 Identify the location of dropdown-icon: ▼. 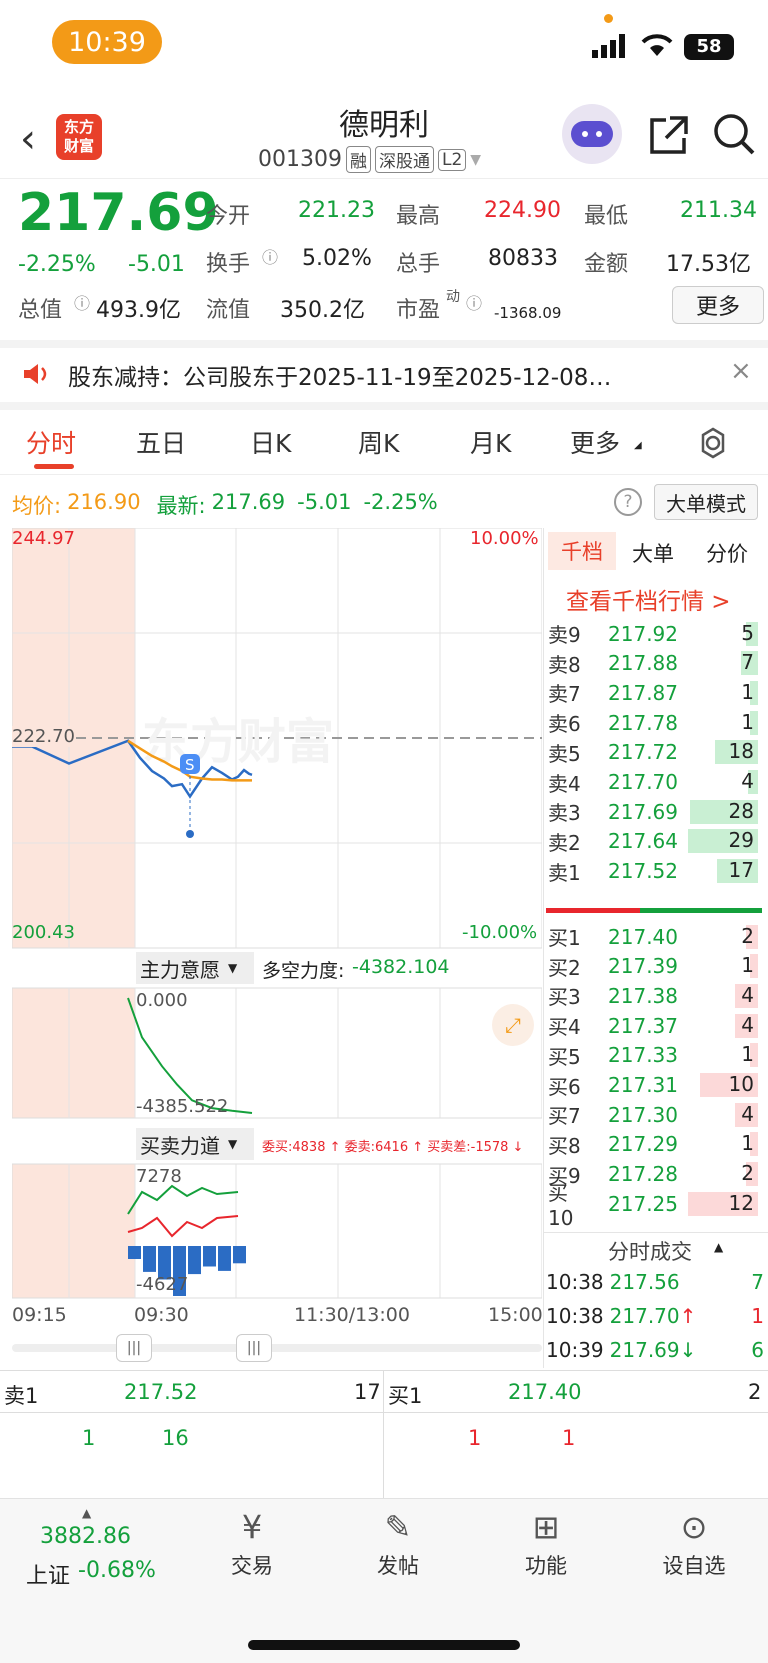
(233, 1144).